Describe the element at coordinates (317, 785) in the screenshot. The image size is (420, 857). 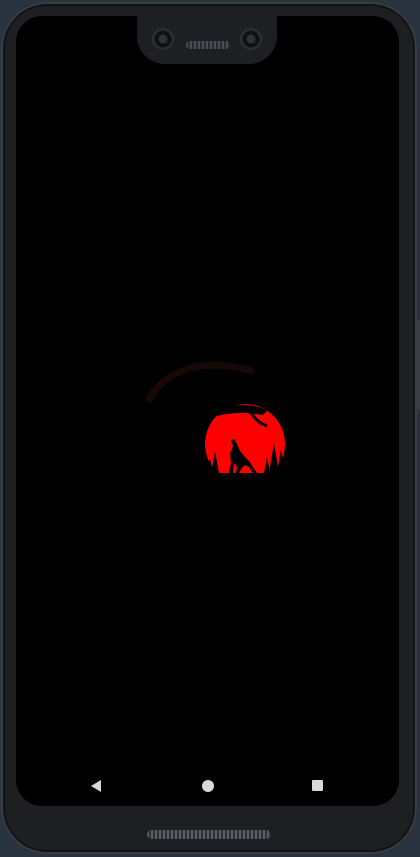
I see `recents-square-icon` at that location.